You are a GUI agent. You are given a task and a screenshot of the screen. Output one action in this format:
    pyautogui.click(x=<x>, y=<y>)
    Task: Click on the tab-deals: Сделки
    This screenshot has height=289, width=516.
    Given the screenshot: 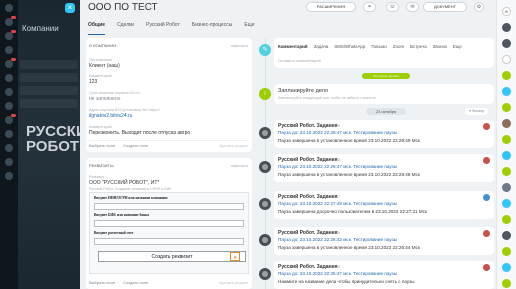 What is the action you would take?
    pyautogui.click(x=125, y=27)
    